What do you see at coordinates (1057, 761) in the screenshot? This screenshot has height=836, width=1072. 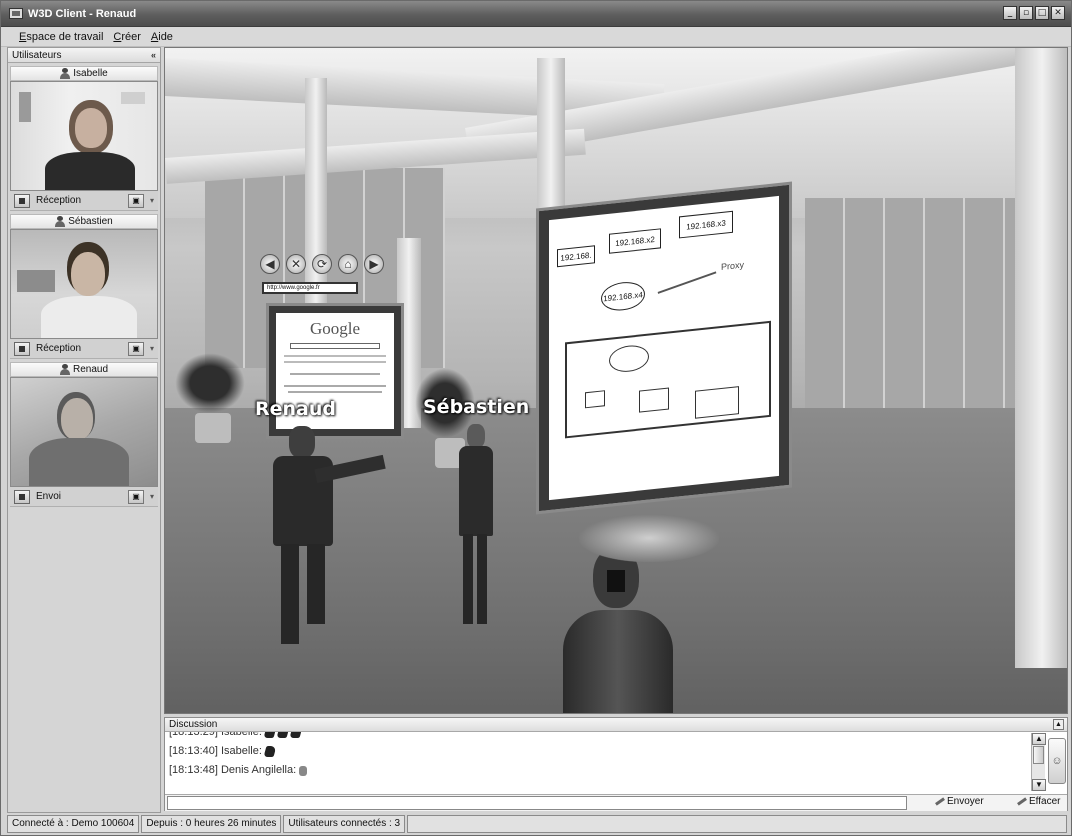 I see `smiley-icon: ☺` at bounding box center [1057, 761].